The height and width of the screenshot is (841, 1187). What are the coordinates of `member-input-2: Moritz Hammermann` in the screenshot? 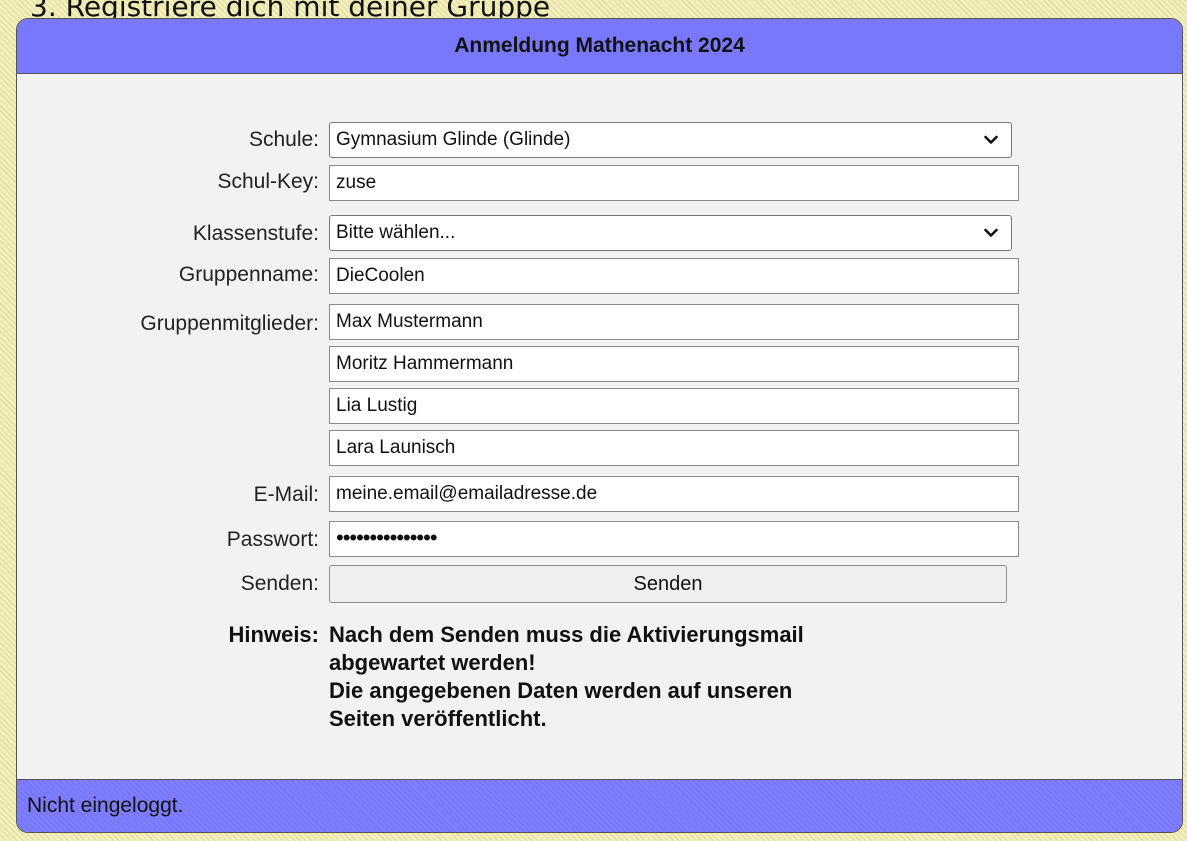 It's located at (674, 364).